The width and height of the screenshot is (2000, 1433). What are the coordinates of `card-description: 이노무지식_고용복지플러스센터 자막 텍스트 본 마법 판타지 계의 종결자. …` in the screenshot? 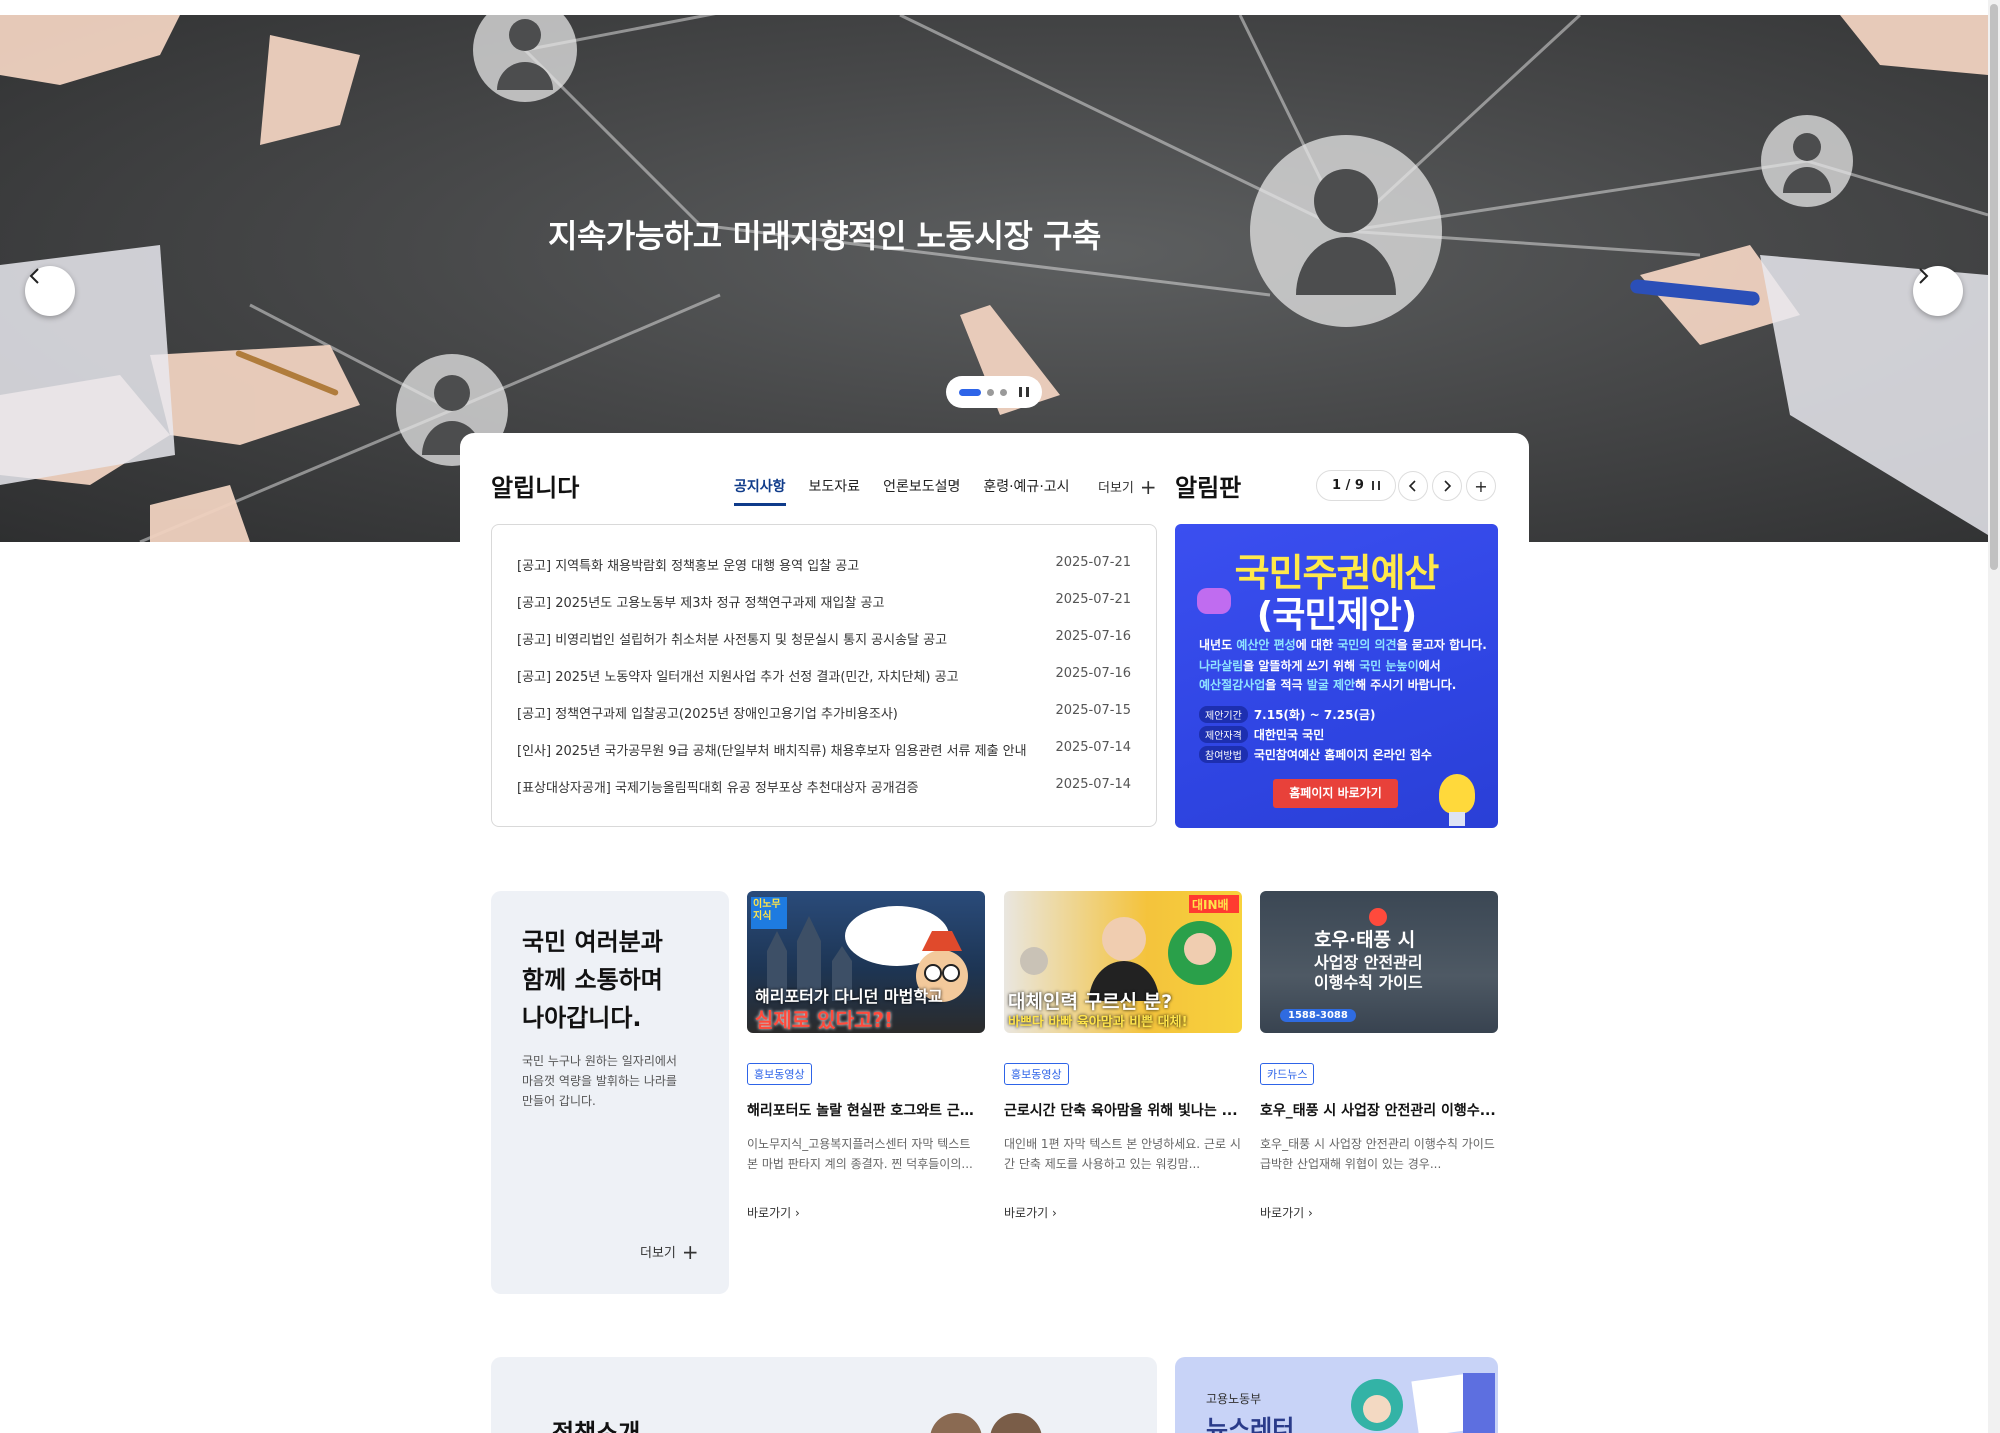 It's located at (860, 1154).